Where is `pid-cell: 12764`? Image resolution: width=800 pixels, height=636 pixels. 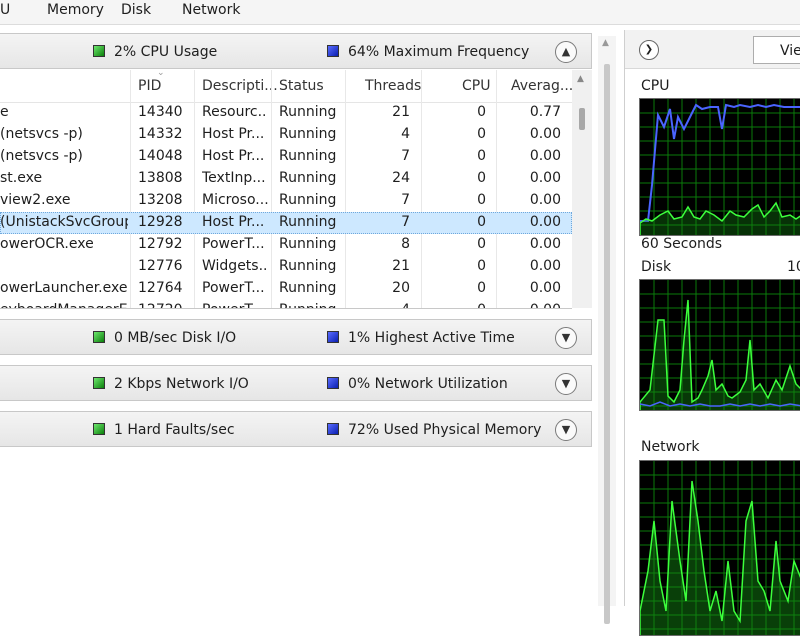 pid-cell: 12764 is located at coordinates (160, 288).